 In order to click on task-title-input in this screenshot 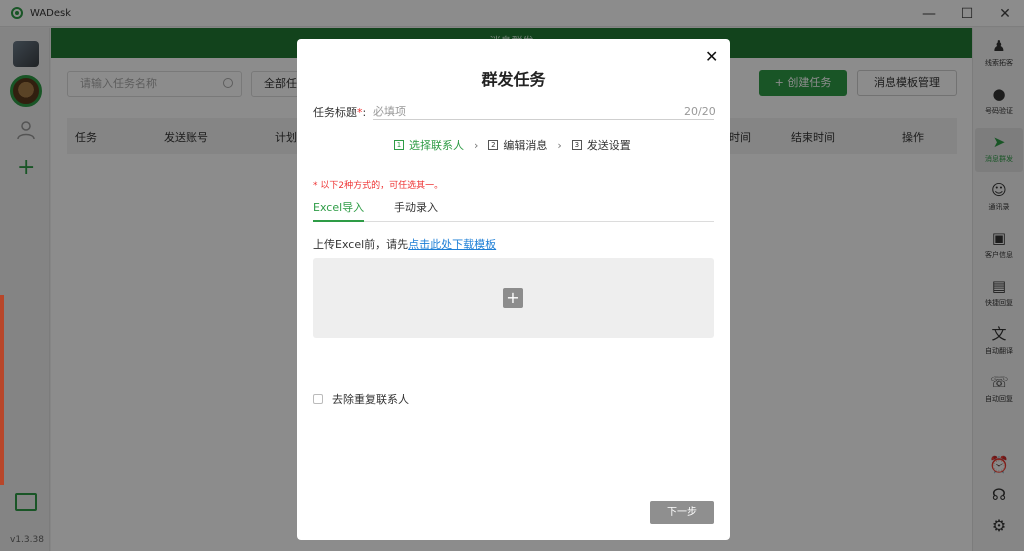, I will do `click(543, 112)`.